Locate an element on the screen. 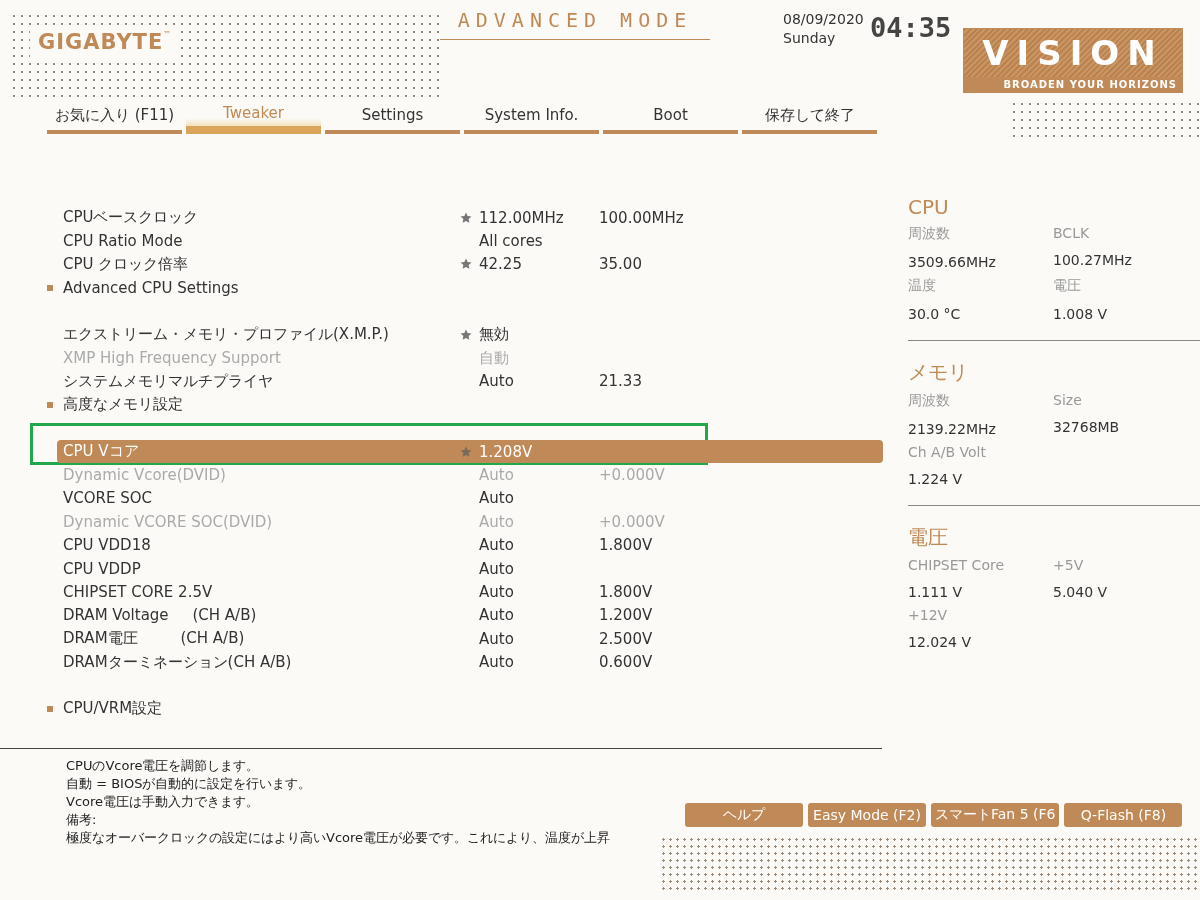 The width and height of the screenshot is (1200, 900). setting-row: エクストリーム・メモリ・プロファイル(X.M.P.) 無効 is located at coordinates (470, 334).